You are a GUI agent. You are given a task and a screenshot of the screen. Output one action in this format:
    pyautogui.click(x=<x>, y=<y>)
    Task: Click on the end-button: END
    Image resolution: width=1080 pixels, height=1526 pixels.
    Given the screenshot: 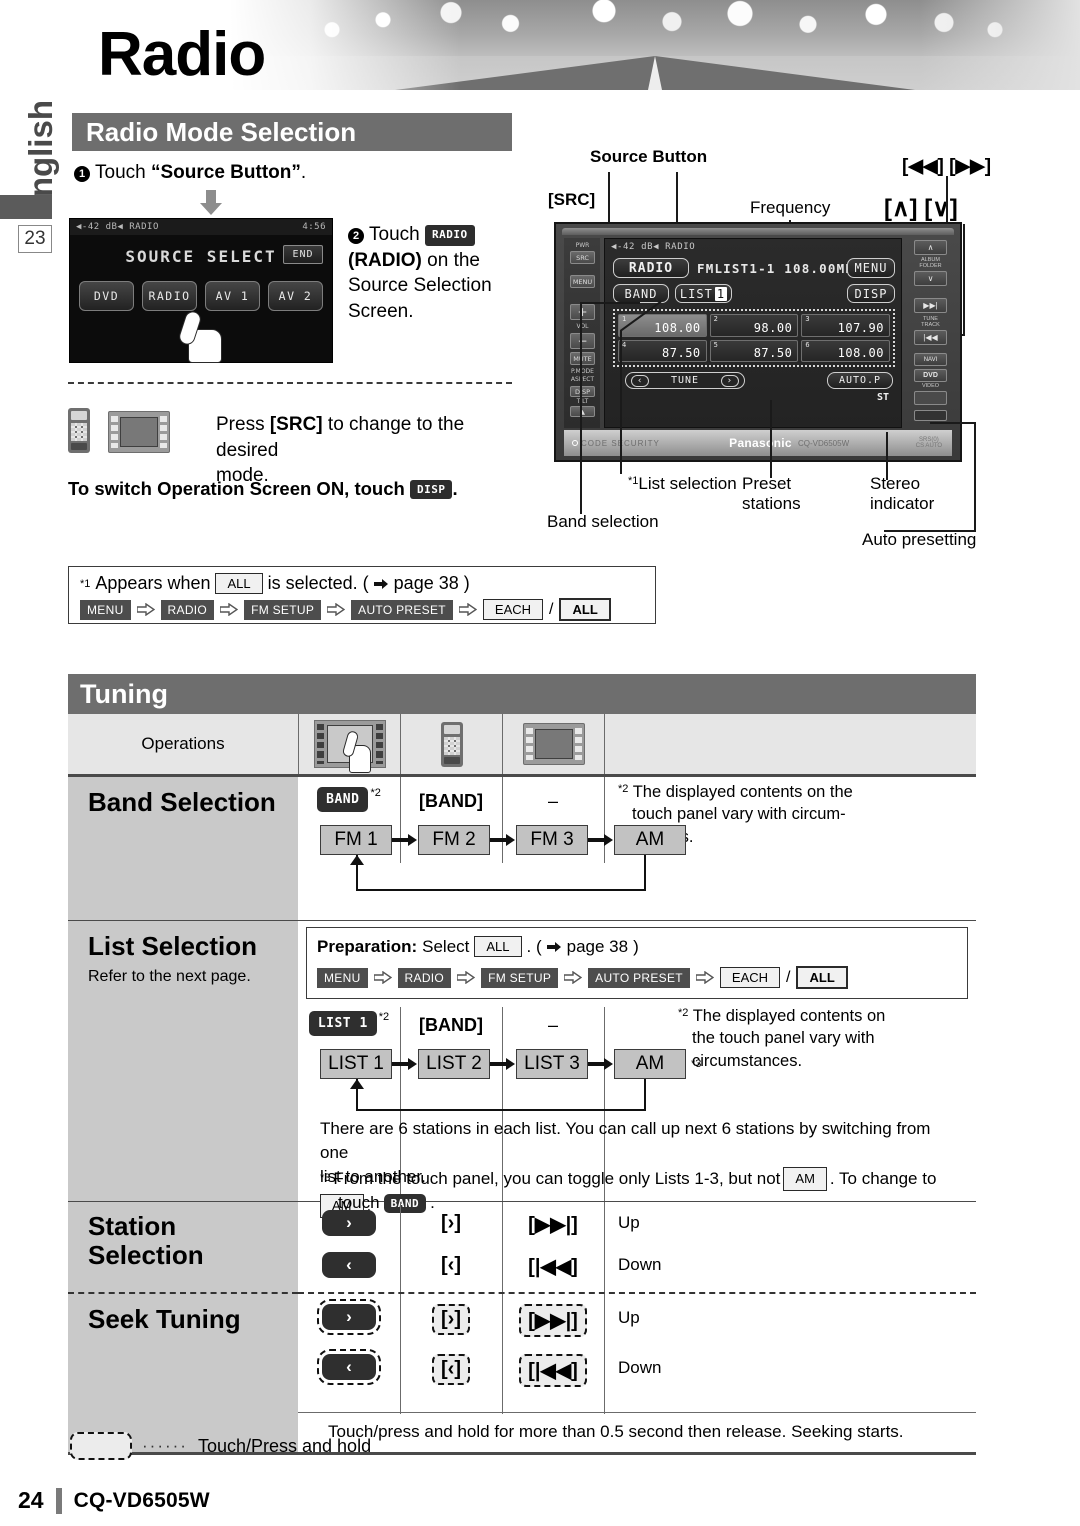 What is the action you would take?
    pyautogui.click(x=303, y=254)
    